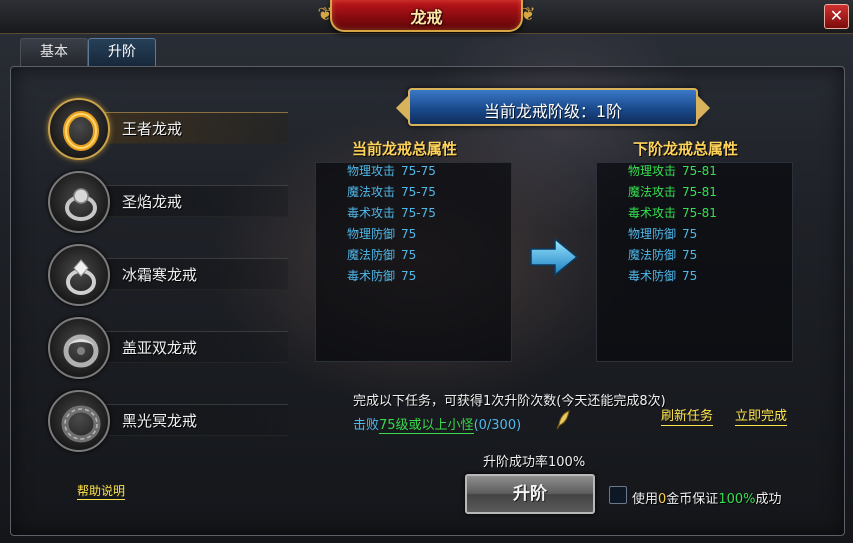  I want to click on ring-label: 圣焰龙戒, so click(152, 202).